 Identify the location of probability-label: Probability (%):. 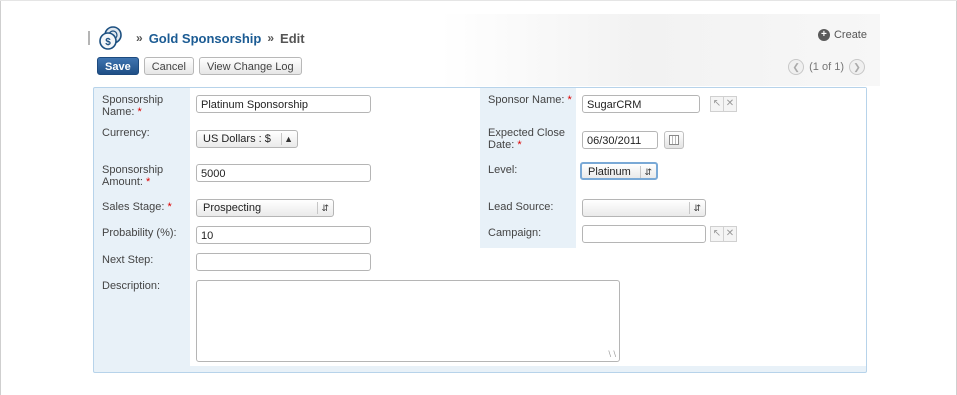
(139, 233).